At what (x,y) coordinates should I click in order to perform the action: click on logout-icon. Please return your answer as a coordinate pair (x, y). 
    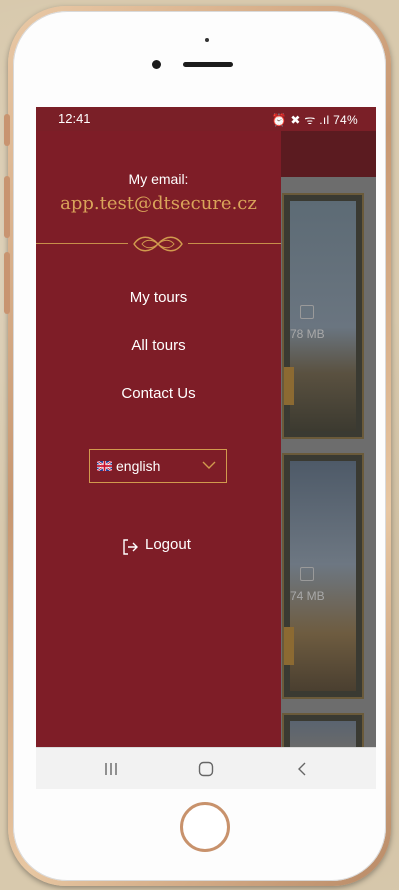
    Looking at the image, I should click on (130, 547).